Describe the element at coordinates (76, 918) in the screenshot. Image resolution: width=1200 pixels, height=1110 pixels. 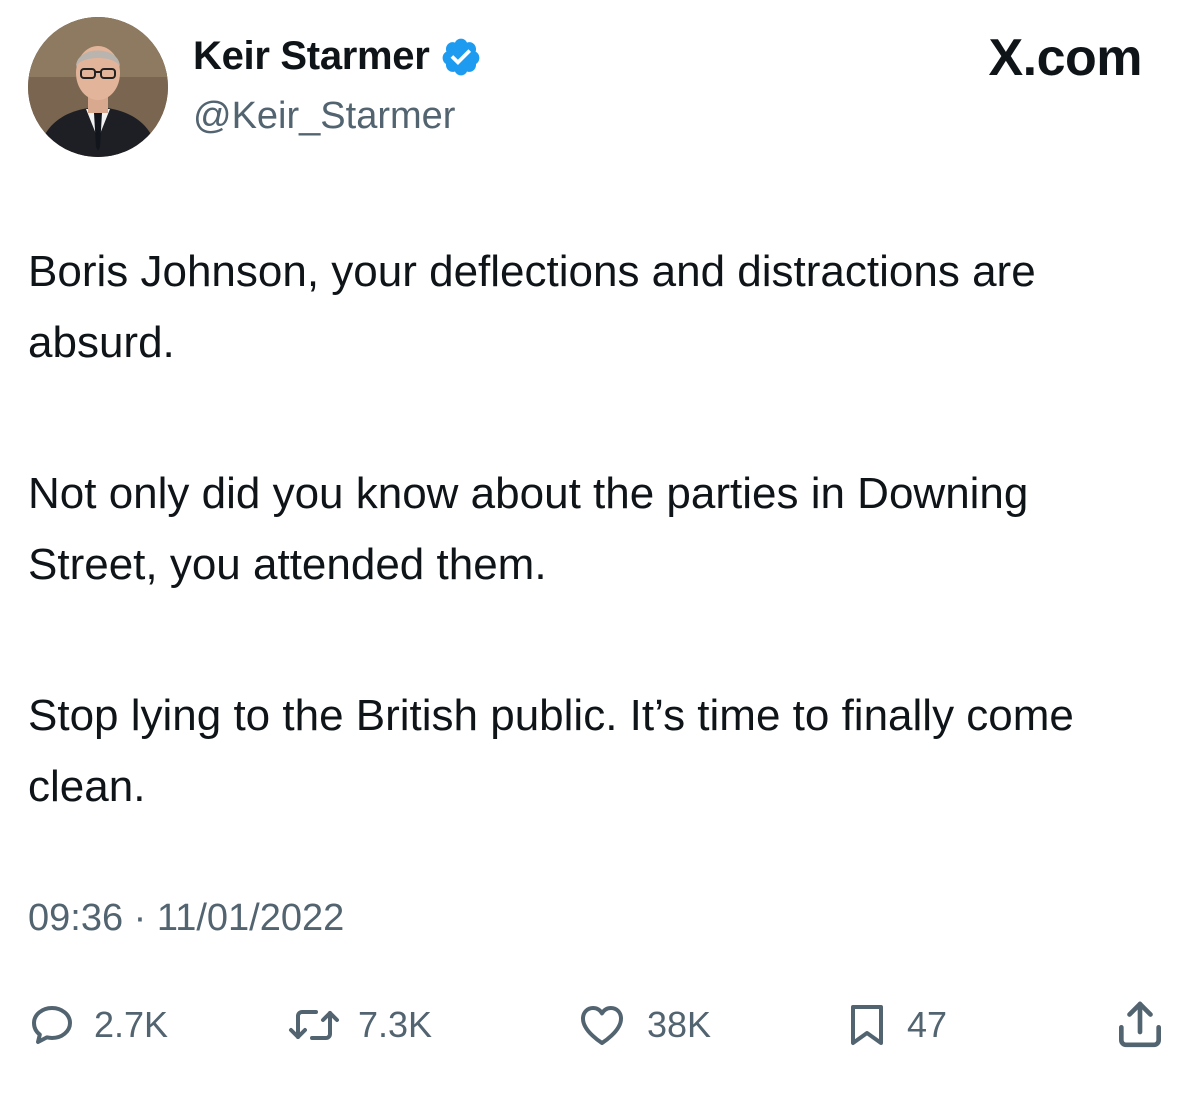
I see `tweet-time: 09:36` at that location.